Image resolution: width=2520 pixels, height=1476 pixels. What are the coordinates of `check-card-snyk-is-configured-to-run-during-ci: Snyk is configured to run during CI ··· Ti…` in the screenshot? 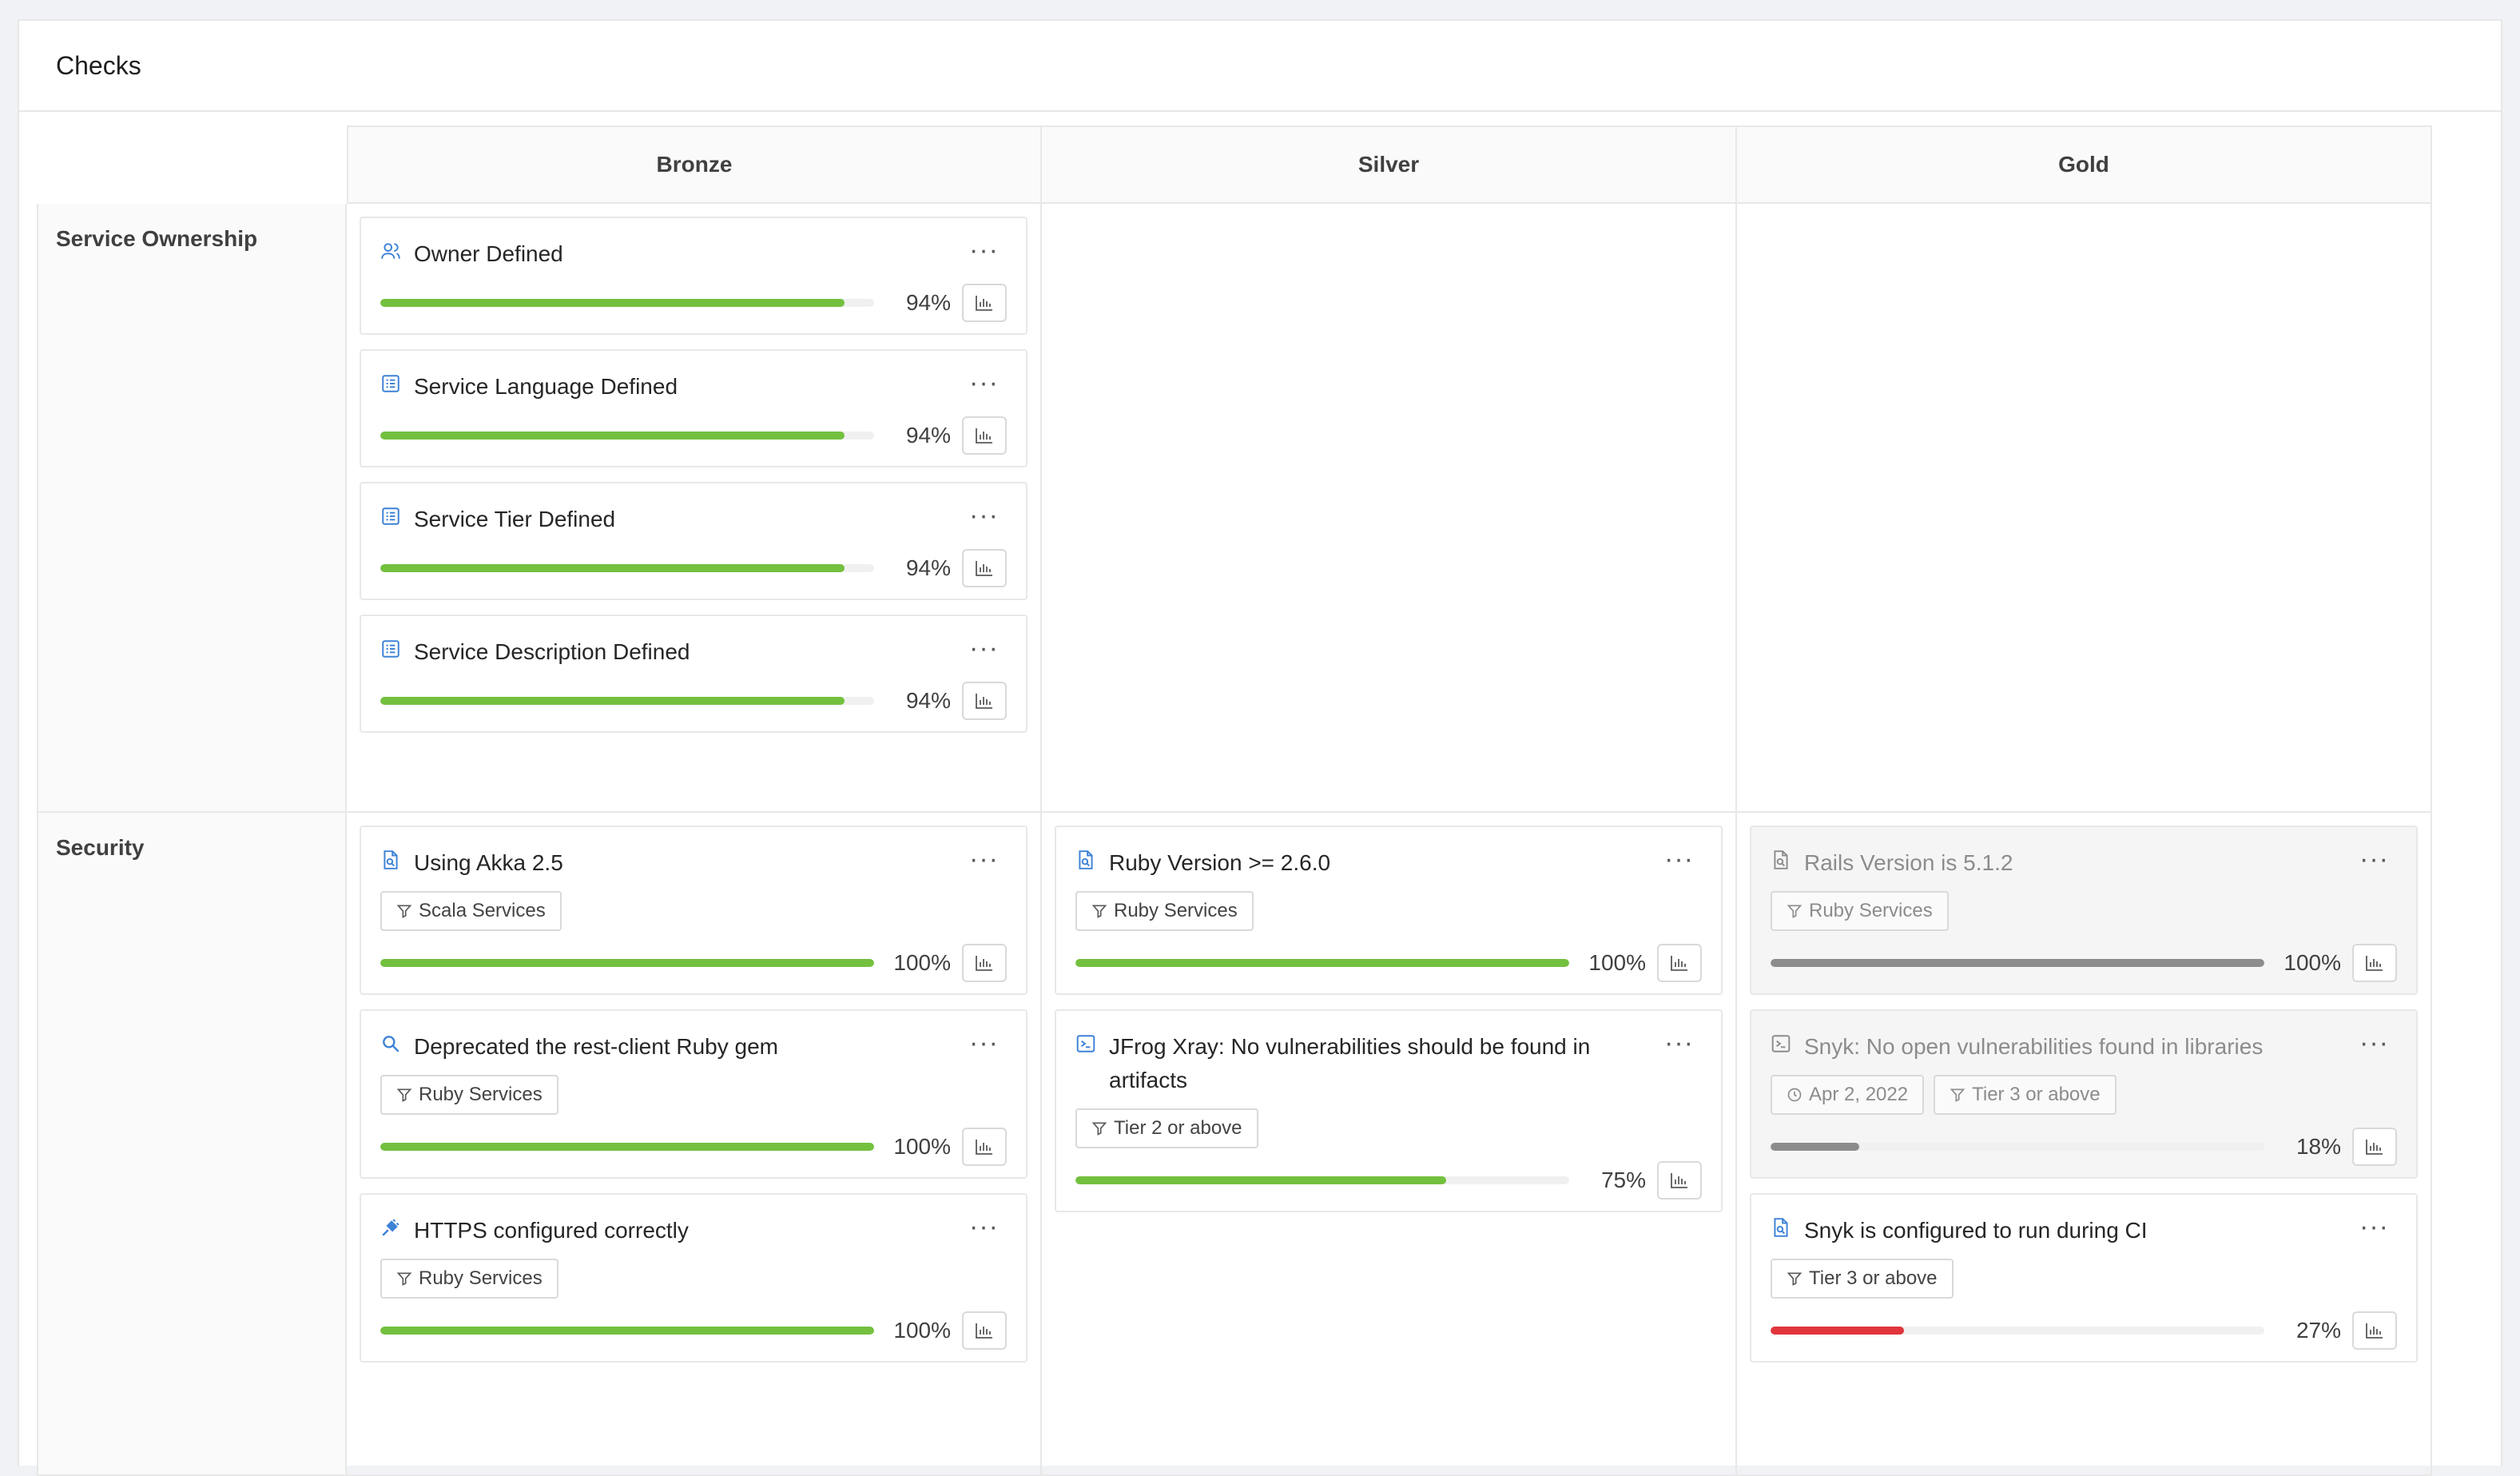 It's located at (2084, 1278).